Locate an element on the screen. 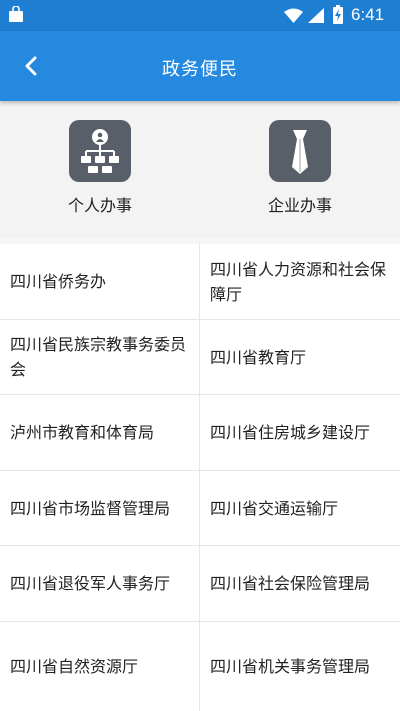  shopping-bag-icon is located at coordinates (16, 14).